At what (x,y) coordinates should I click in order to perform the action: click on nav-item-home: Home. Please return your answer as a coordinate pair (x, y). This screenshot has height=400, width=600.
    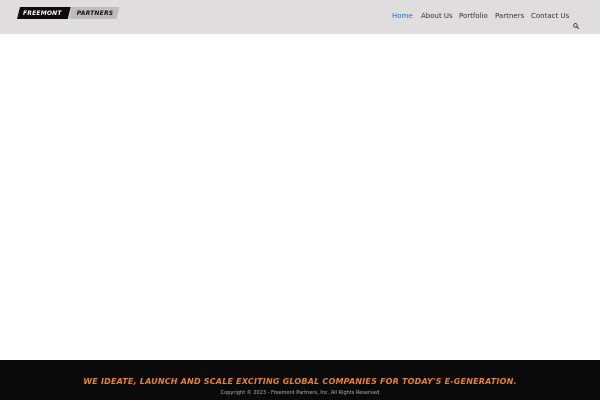
    Looking at the image, I should click on (402, 16).